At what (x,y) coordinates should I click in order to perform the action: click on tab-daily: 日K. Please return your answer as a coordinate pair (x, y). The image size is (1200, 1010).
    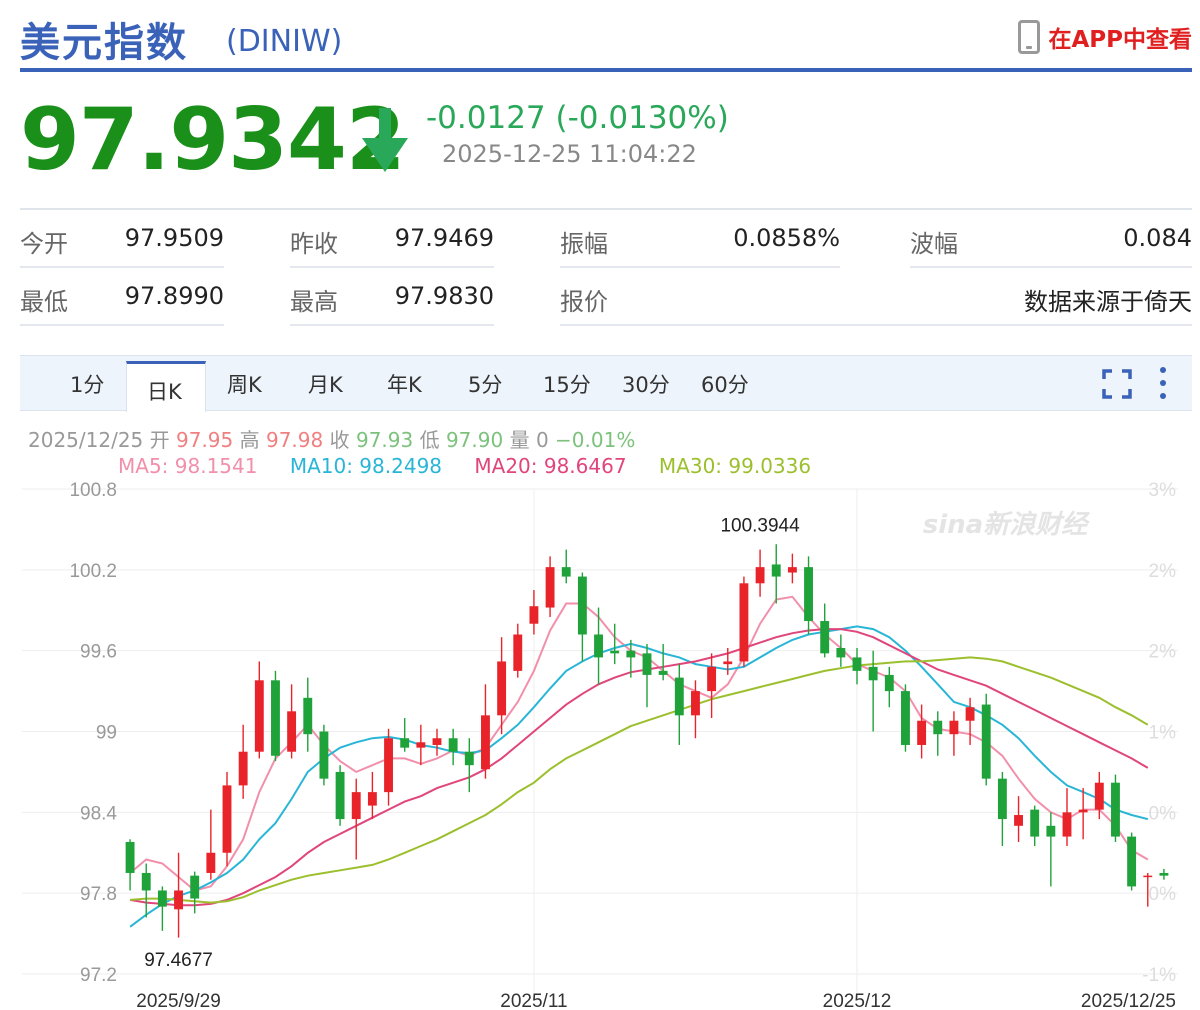
    Looking at the image, I should click on (166, 386).